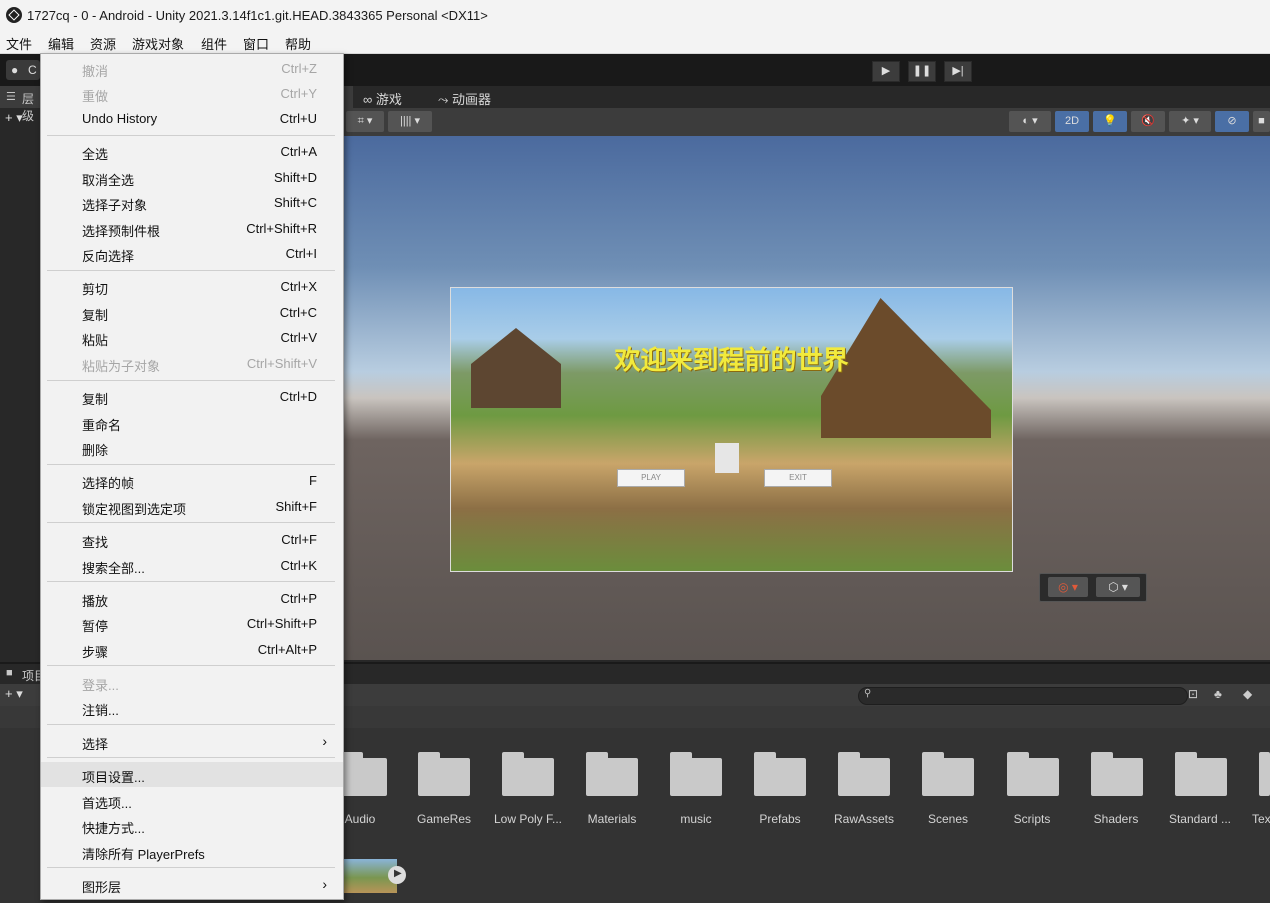 The image size is (1270, 903). Describe the element at coordinates (1072, 121) in the screenshot. I see `mode-2d-button: 2D` at that location.